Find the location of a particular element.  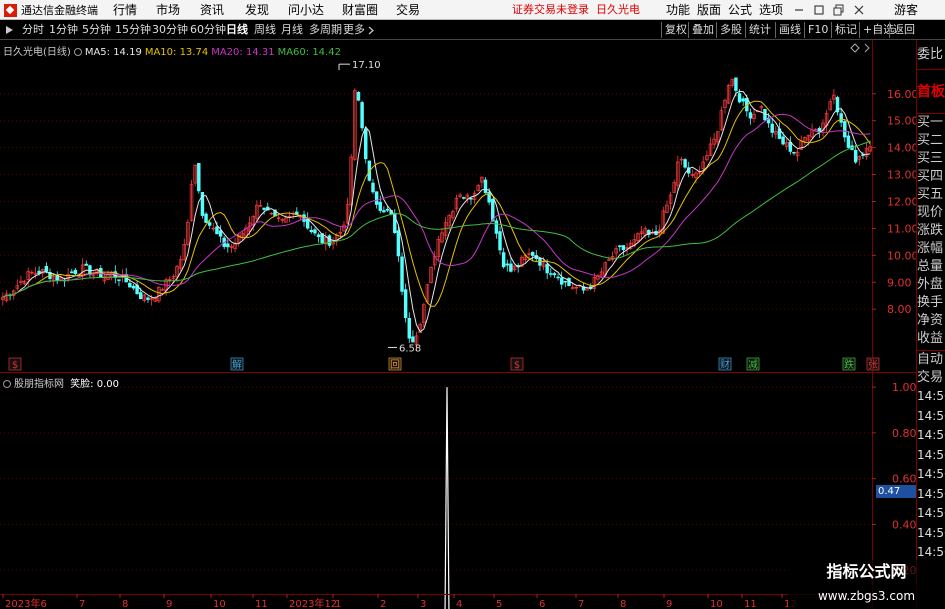

toolbar-arrow-icon is located at coordinates (9, 30).